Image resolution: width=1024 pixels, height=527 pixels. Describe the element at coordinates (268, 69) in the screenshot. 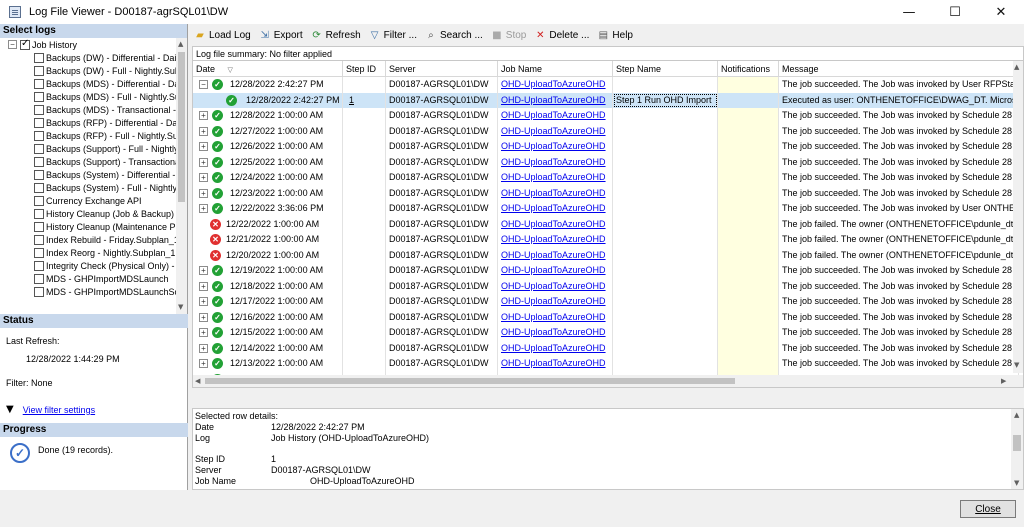

I see `column-header-date: Date ▽` at that location.